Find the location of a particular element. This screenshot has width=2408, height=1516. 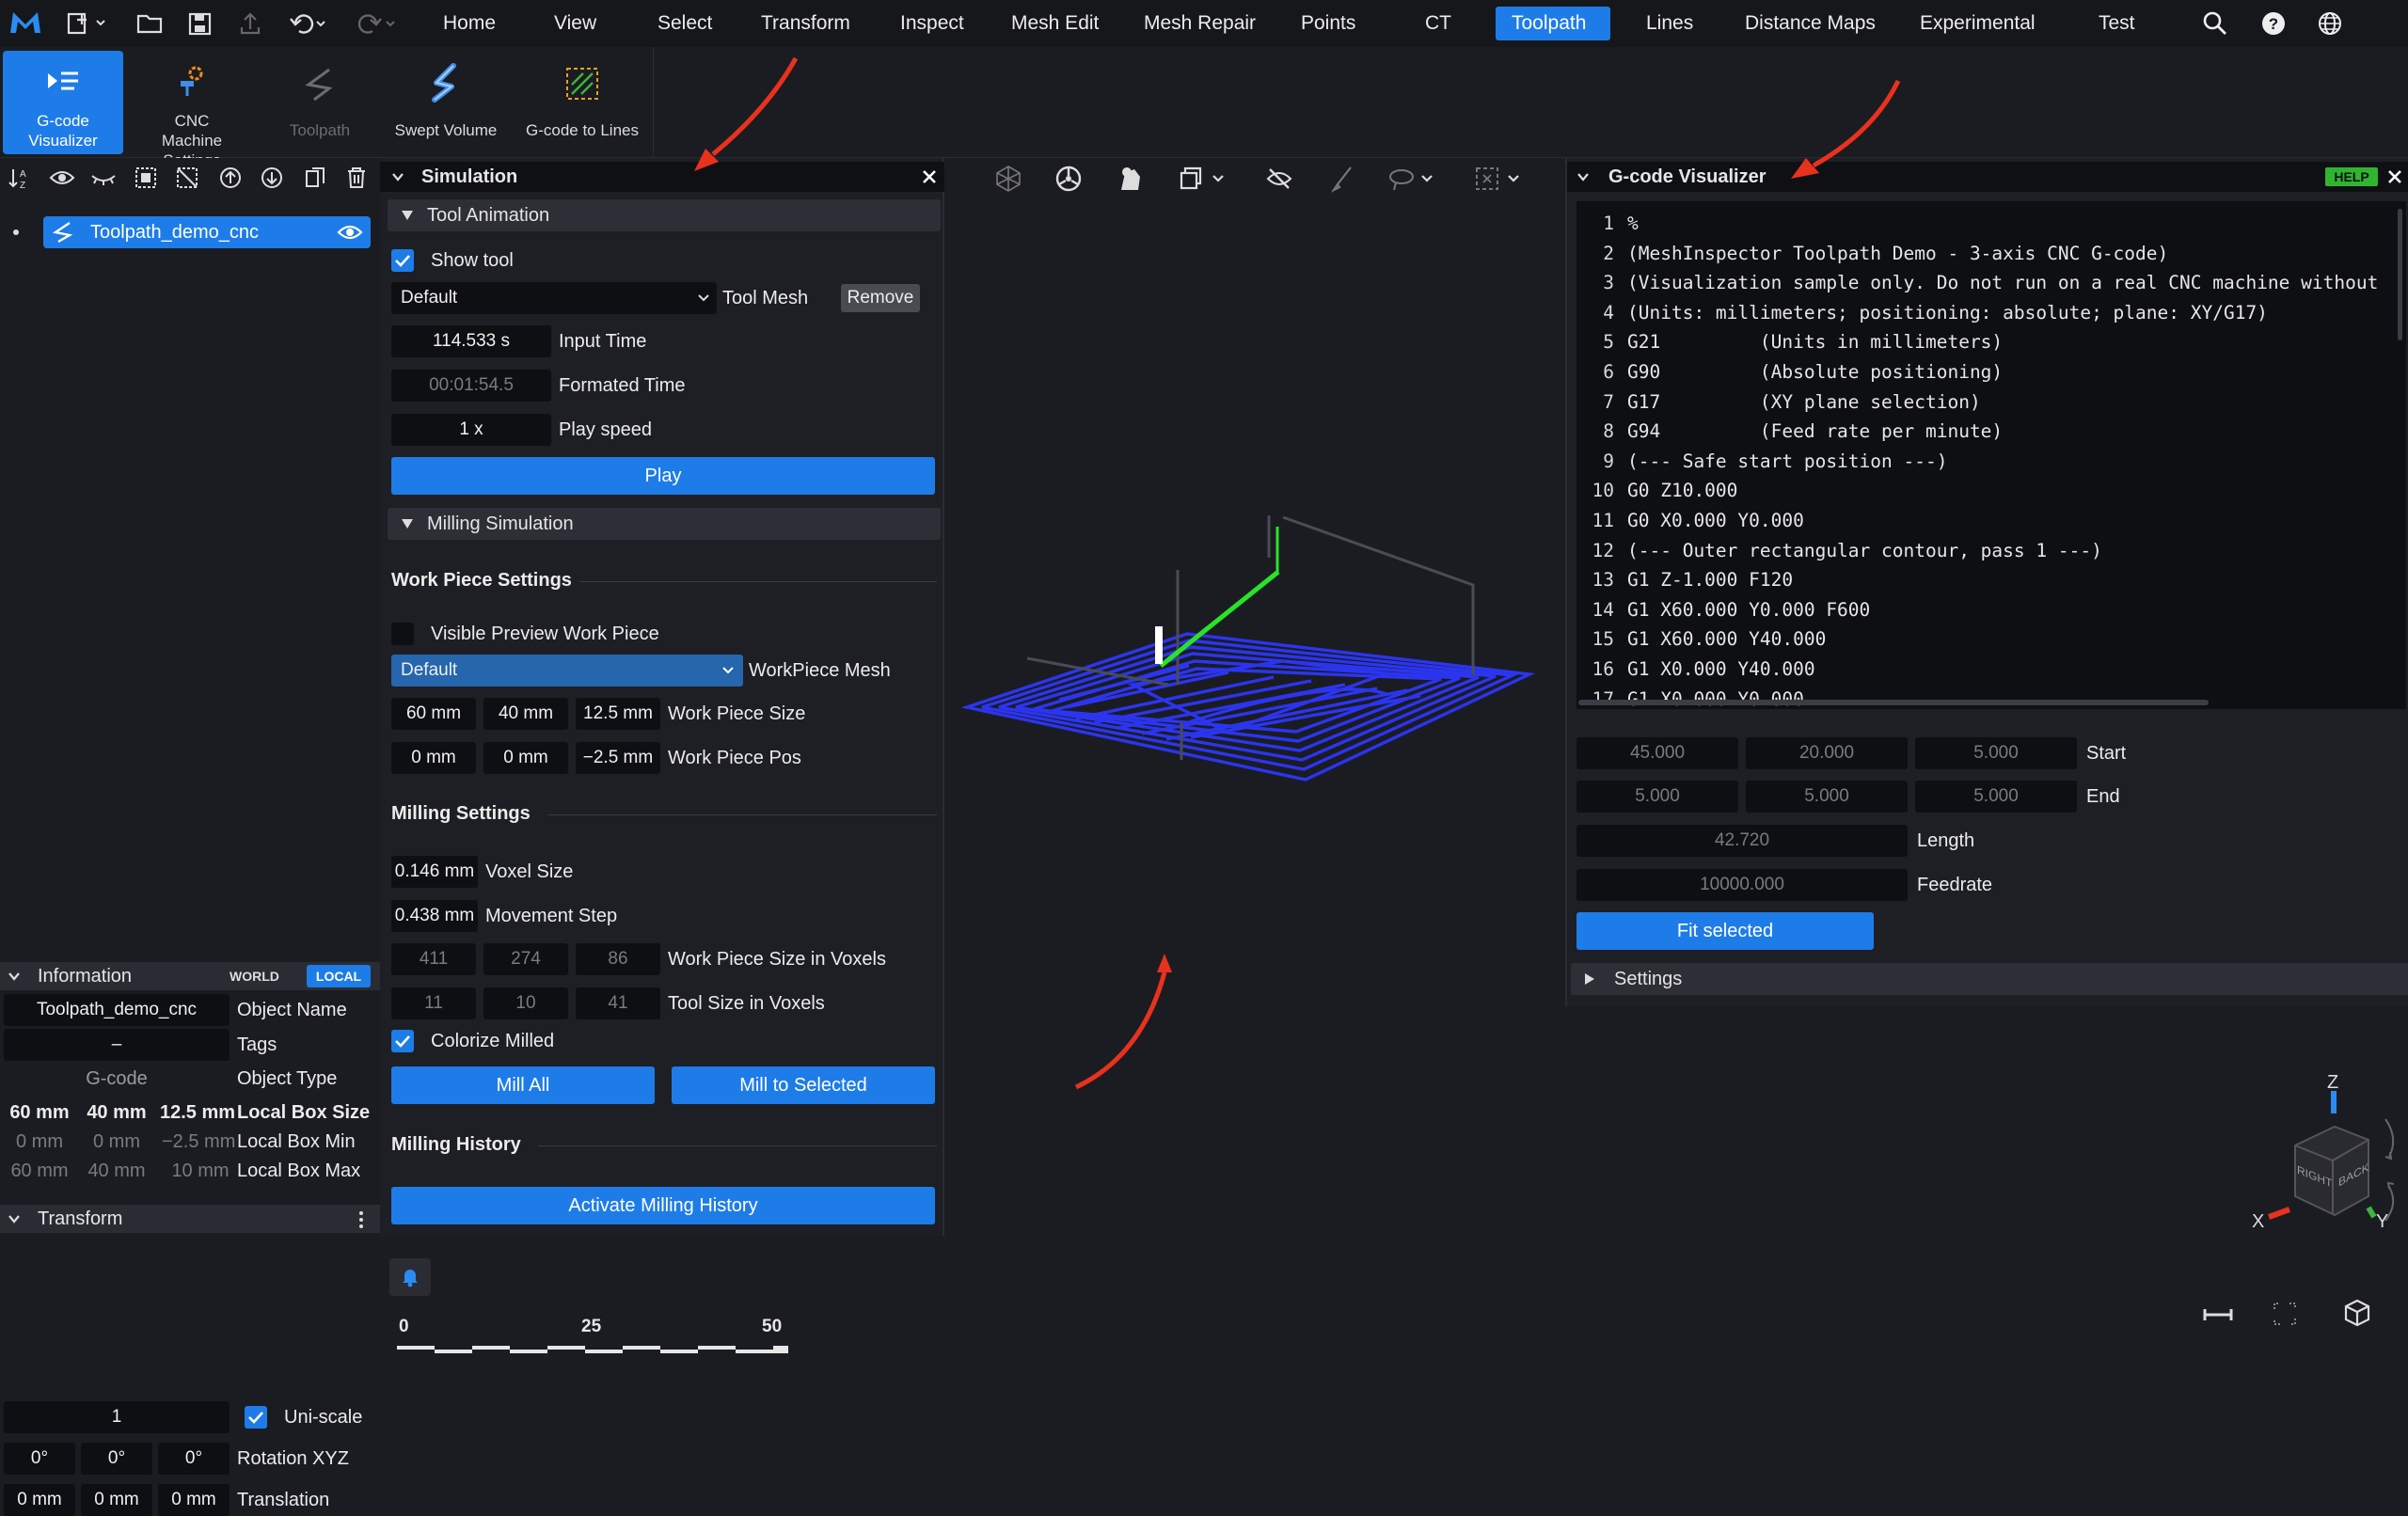

swept-volume-button: Swept Volume is located at coordinates (446, 102).